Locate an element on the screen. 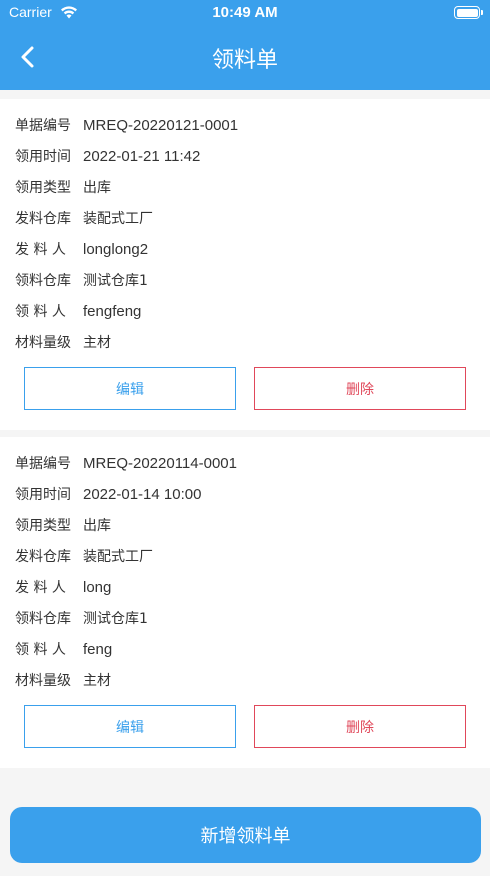  field-doc-number: 单据编号 MREQ-20220121-0001 is located at coordinates (127, 125).